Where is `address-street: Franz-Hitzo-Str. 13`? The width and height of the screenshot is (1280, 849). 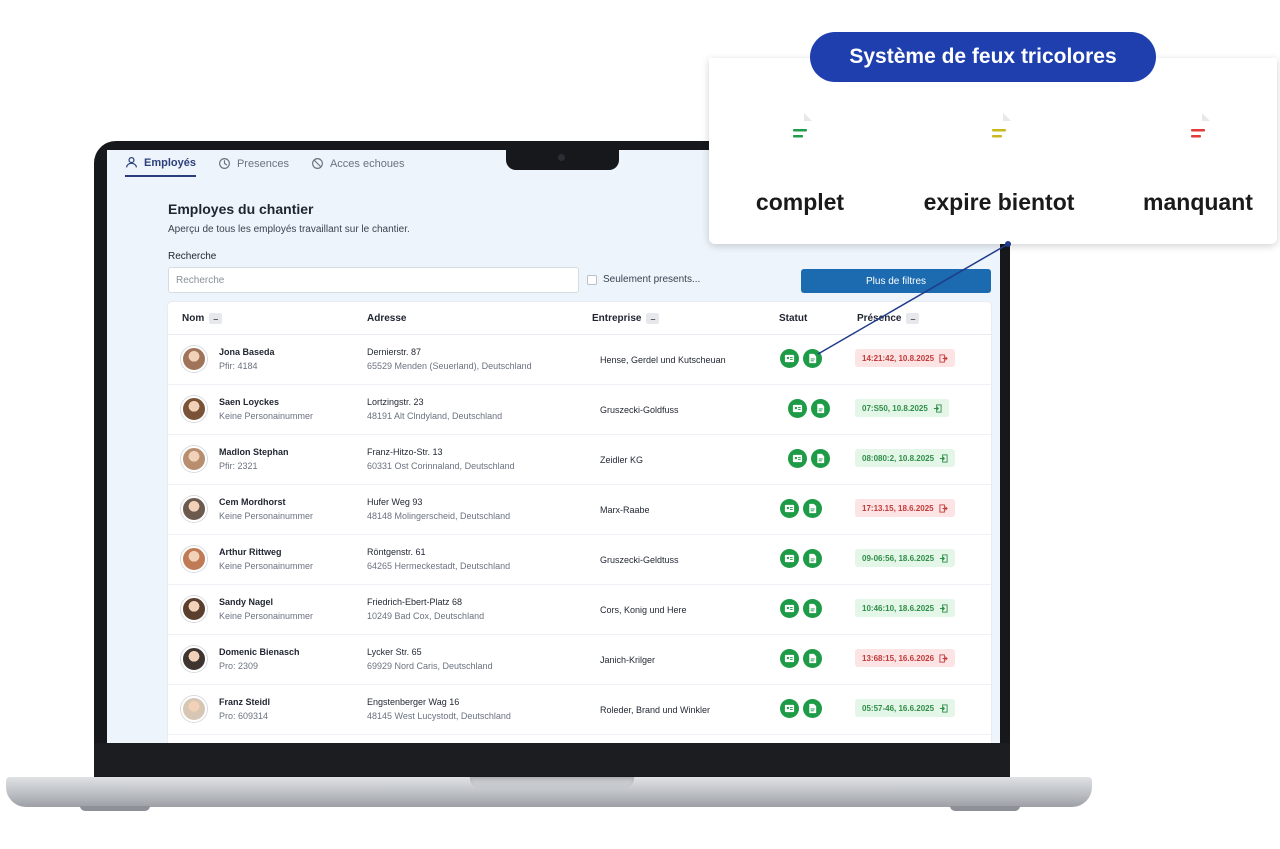
address-street: Franz-Hitzo-Str. 13 is located at coordinates (405, 452).